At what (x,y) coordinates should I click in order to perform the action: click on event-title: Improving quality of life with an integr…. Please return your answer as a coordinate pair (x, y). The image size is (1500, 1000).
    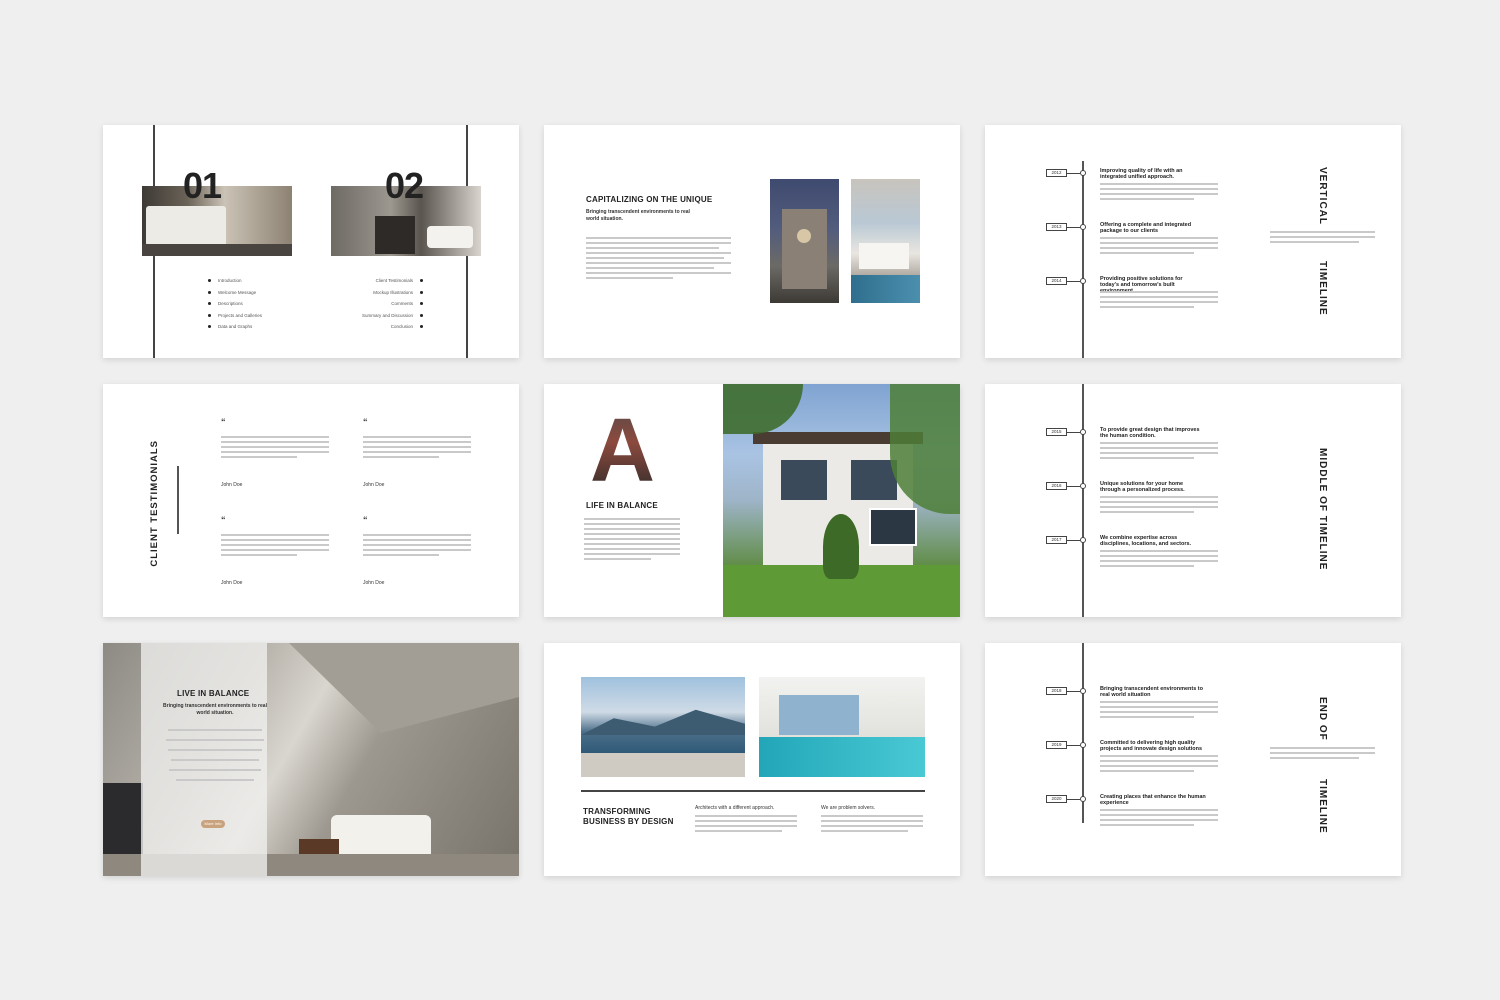
    Looking at the image, I should click on (1141, 174).